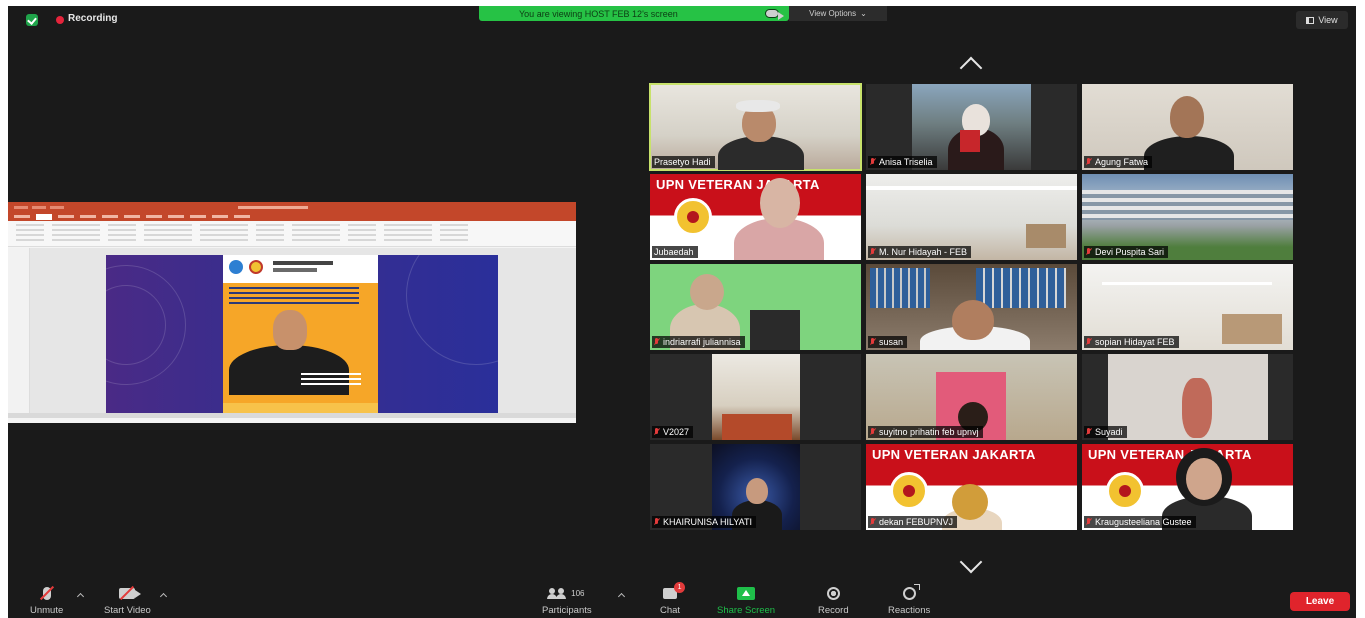 The width and height of the screenshot is (1365, 618). I want to click on powerpoint-ribbon-tabs, so click(292, 216).